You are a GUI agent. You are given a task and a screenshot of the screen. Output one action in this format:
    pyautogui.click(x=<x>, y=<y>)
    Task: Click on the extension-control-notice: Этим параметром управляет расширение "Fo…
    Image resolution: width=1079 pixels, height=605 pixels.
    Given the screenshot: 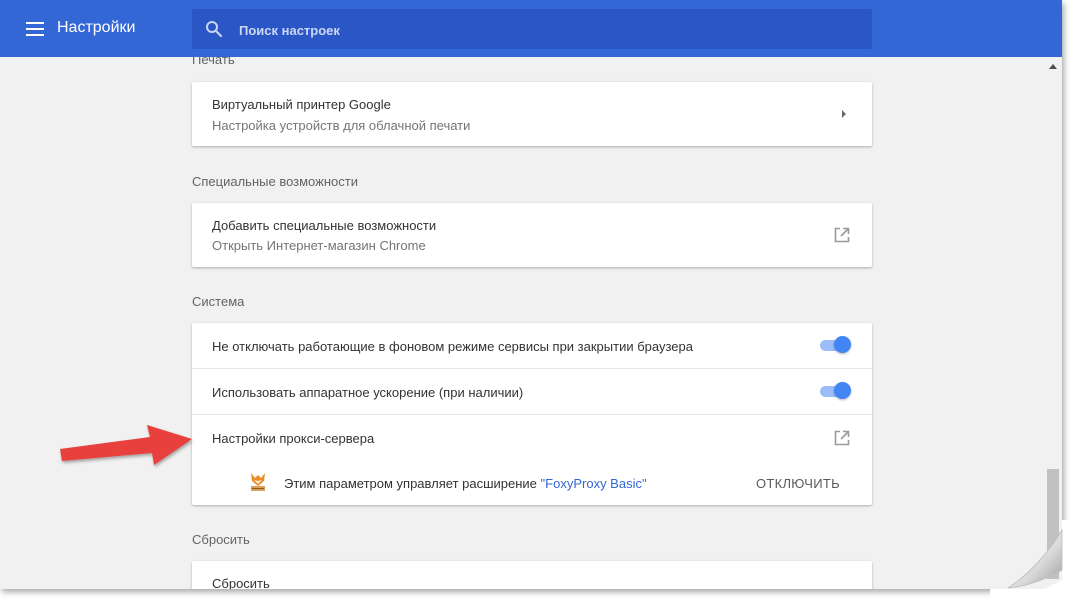 What is the action you would take?
    pyautogui.click(x=532, y=482)
    